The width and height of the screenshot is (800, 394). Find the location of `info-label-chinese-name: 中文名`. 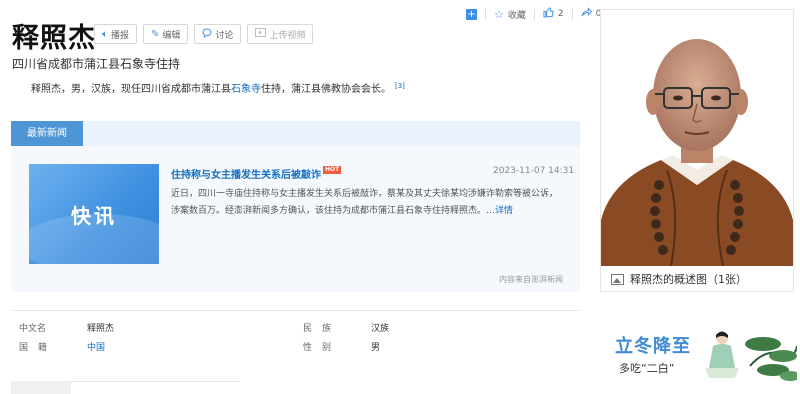

info-label-chinese-name: 中文名 is located at coordinates (33, 329).